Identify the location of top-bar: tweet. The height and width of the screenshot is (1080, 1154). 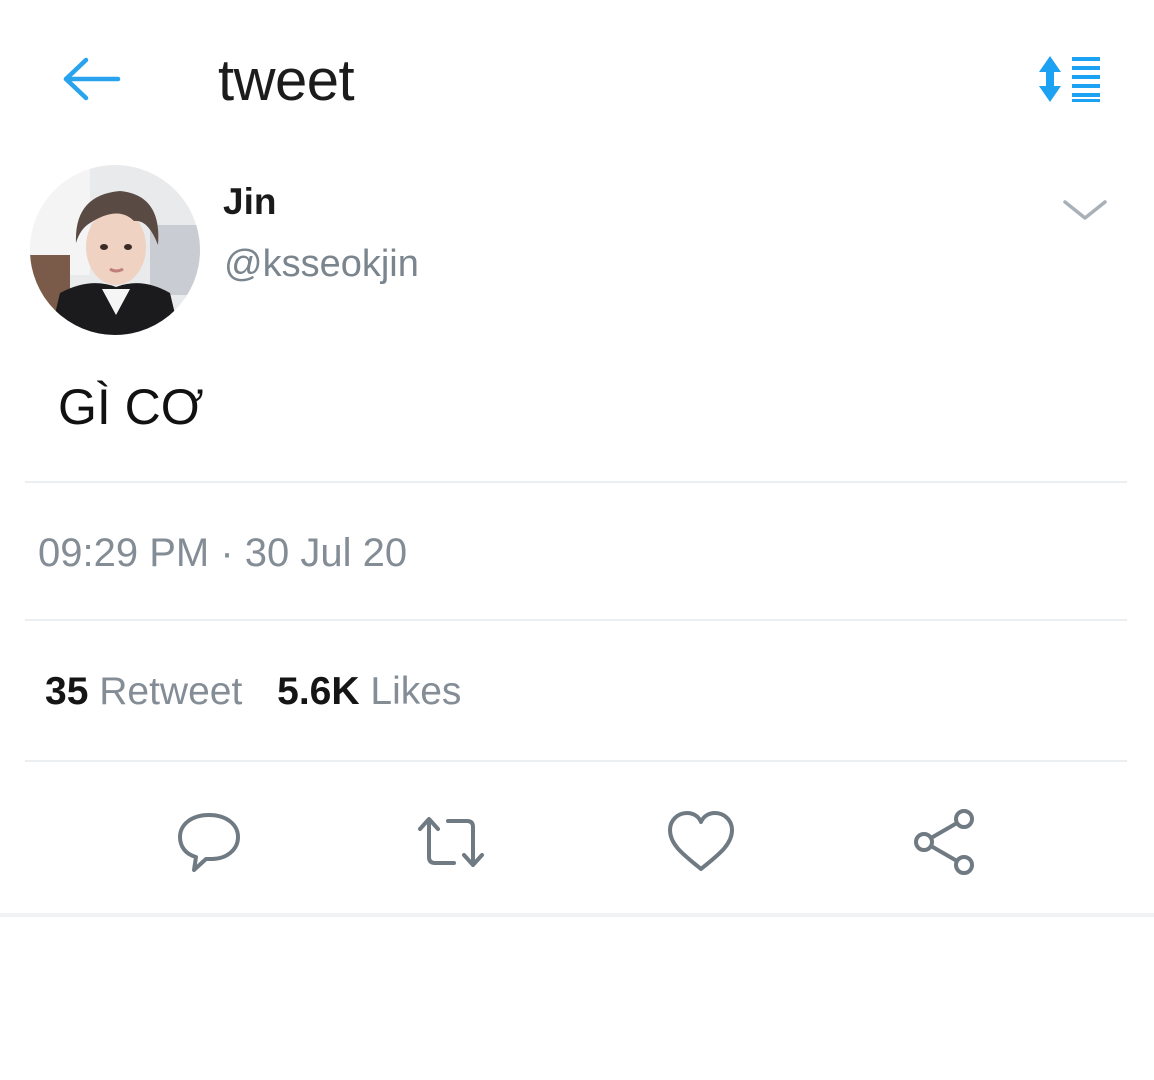
(577, 75).